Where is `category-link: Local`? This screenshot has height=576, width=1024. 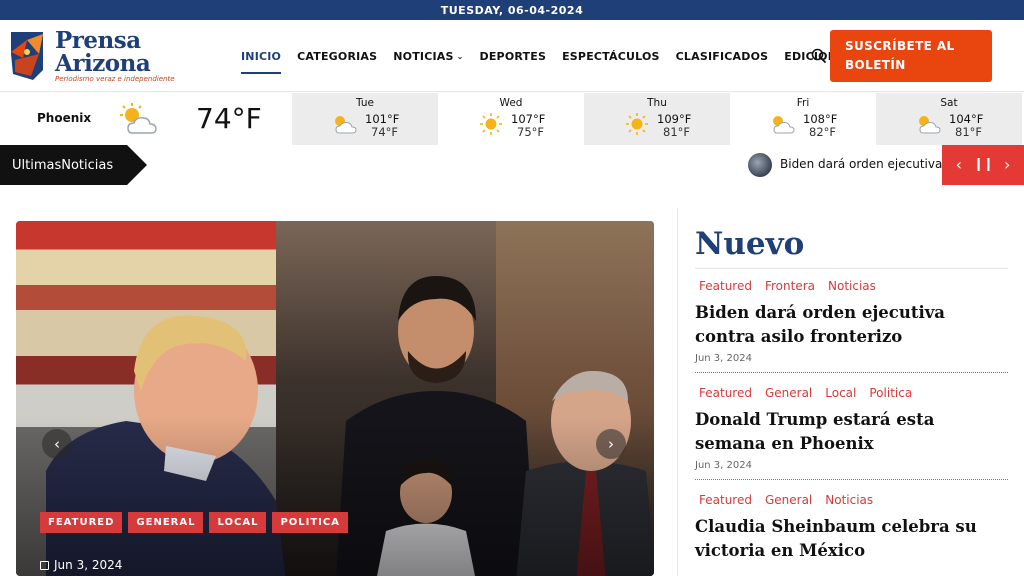 category-link: Local is located at coordinates (840, 393).